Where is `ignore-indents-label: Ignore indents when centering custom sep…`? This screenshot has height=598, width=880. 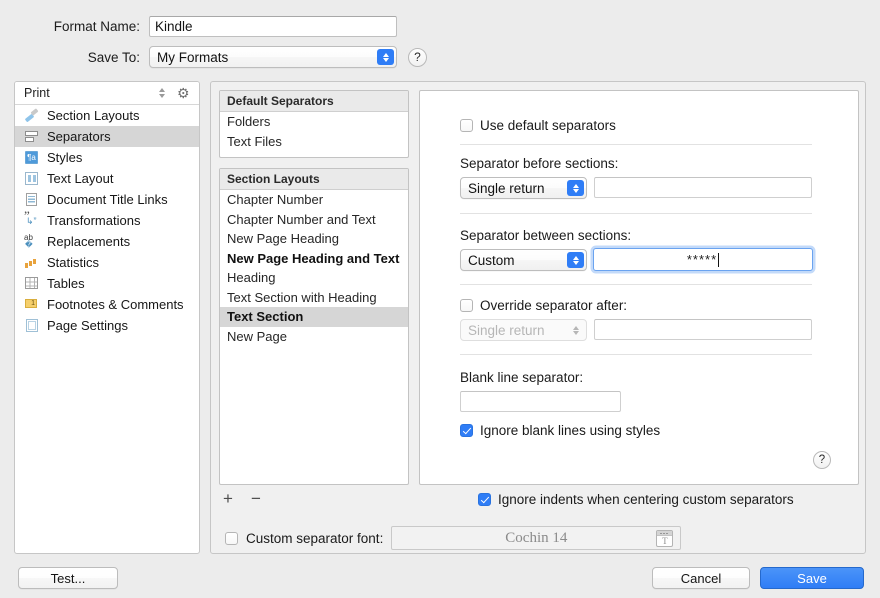
ignore-indents-label: Ignore indents when centering custom sep… is located at coordinates (646, 499).